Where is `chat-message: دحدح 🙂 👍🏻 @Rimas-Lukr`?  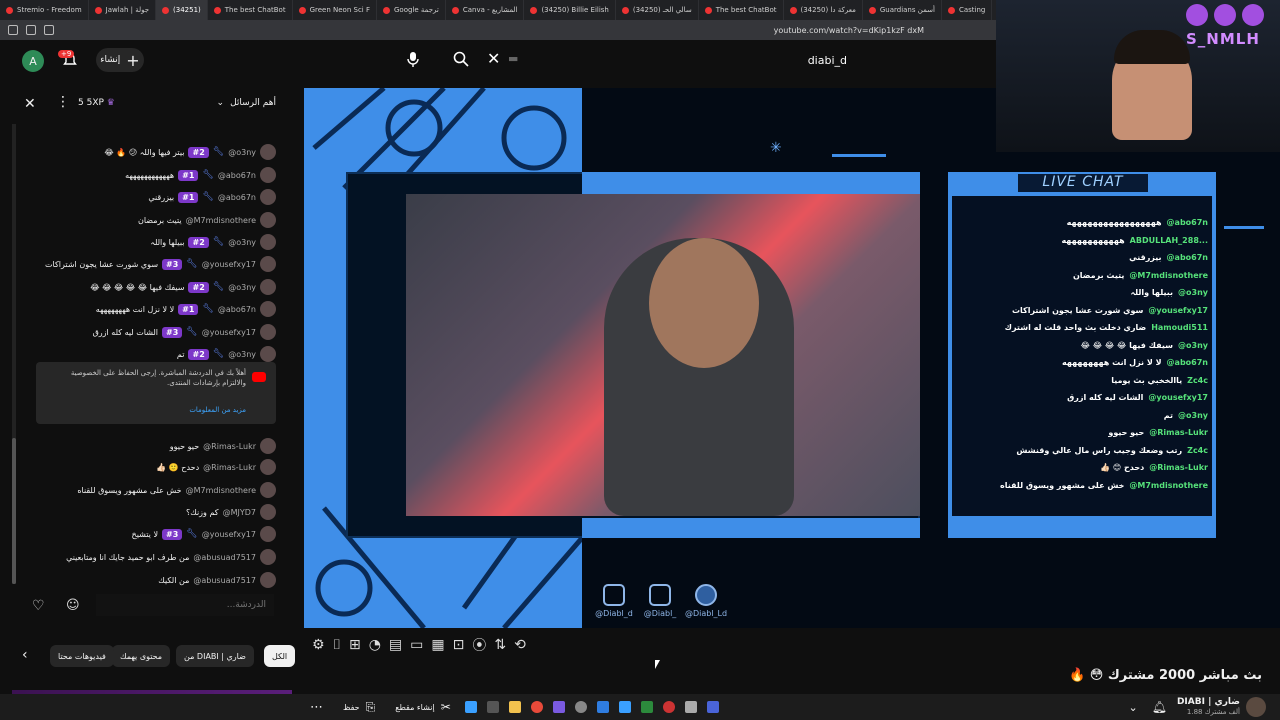
chat-message: دحدح 🙂 👍🏻 @Rimas-Lukr is located at coordinates (216, 467).